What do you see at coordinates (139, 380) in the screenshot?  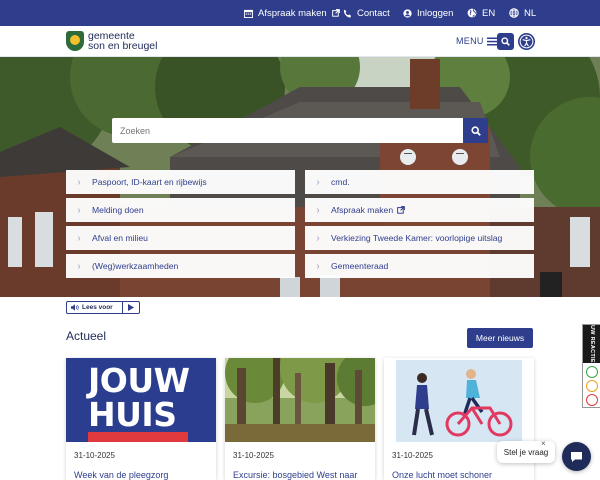 I see `poster-line1: JOUW` at bounding box center [139, 380].